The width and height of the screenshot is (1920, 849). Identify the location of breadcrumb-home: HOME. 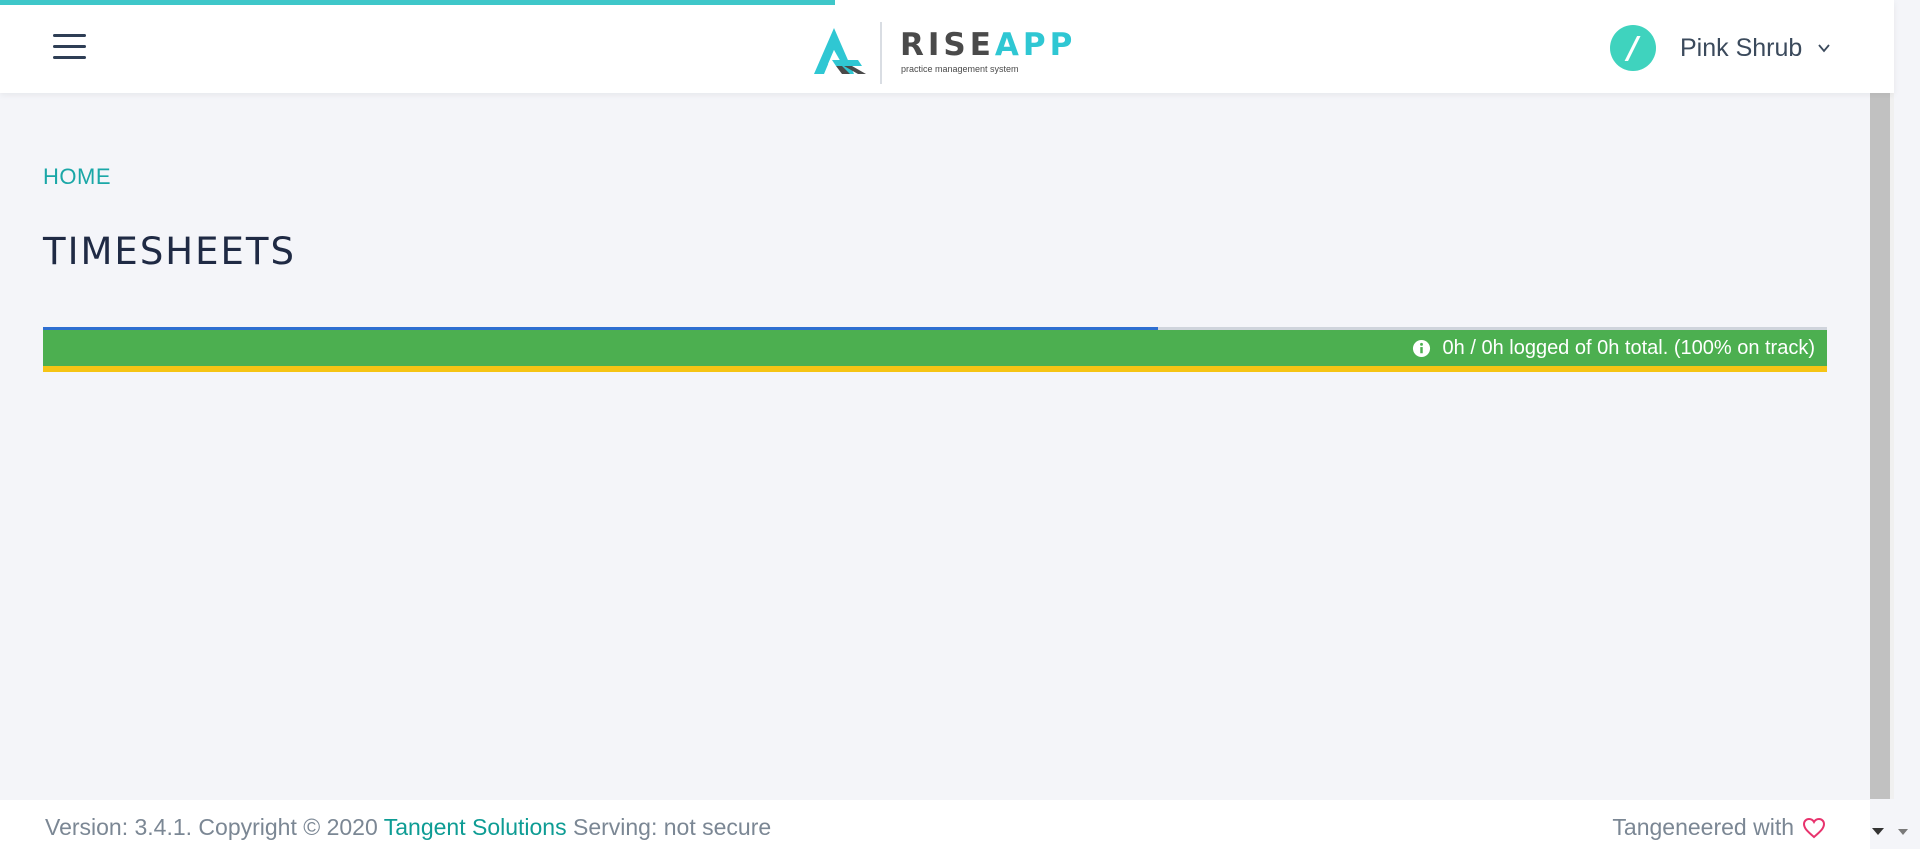
(77, 177).